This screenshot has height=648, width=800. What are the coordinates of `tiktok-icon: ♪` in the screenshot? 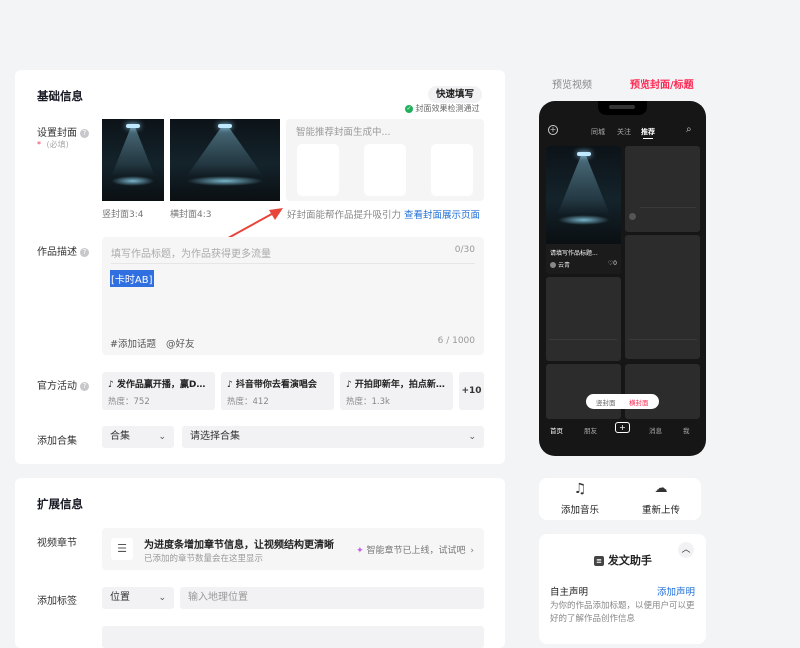 It's located at (230, 385).